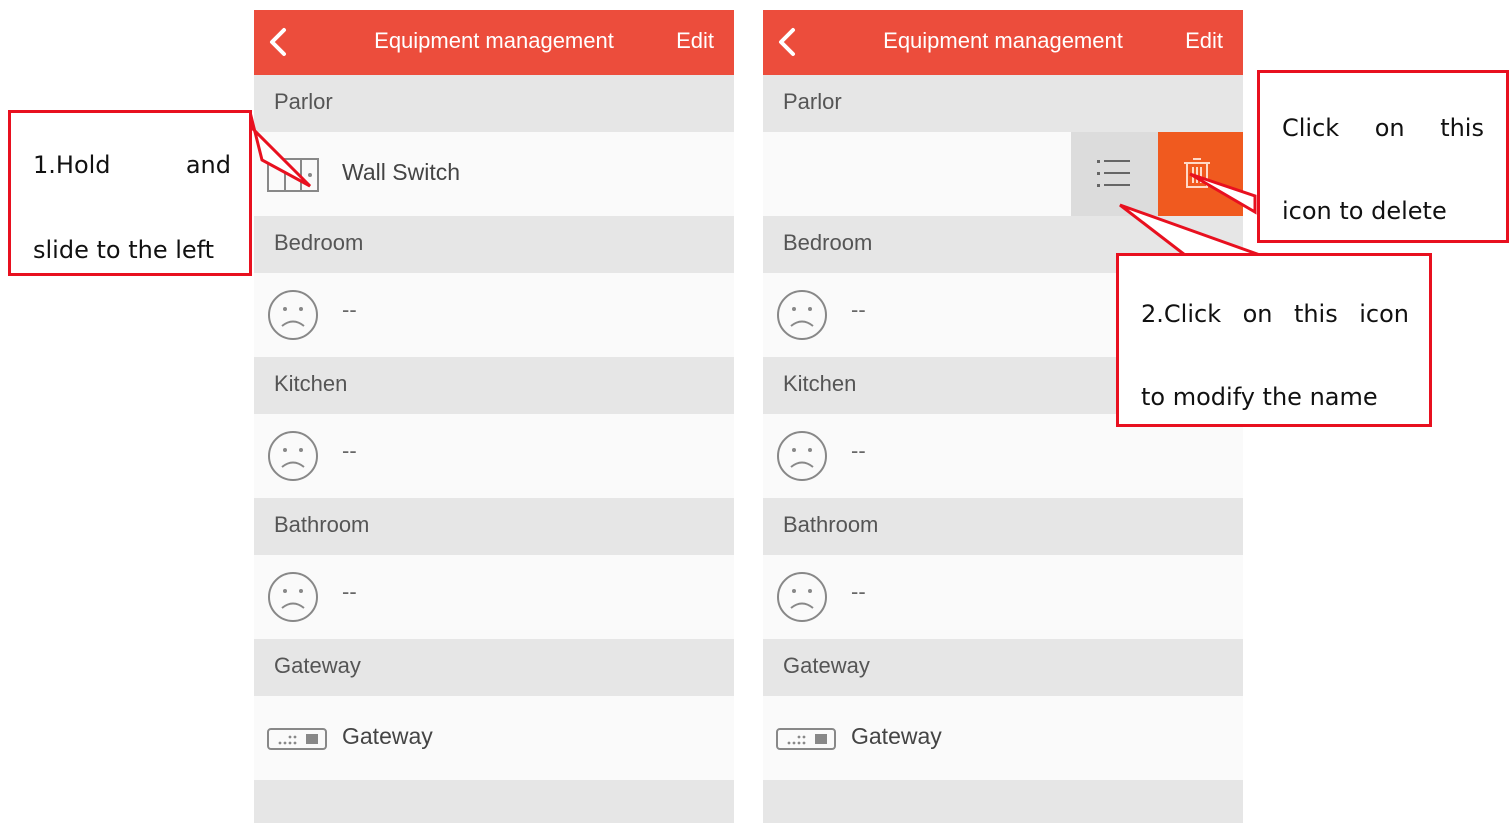 The height and width of the screenshot is (823, 1511). Describe the element at coordinates (72, 165) in the screenshot. I see `callout-text: 1.Hold` at that location.